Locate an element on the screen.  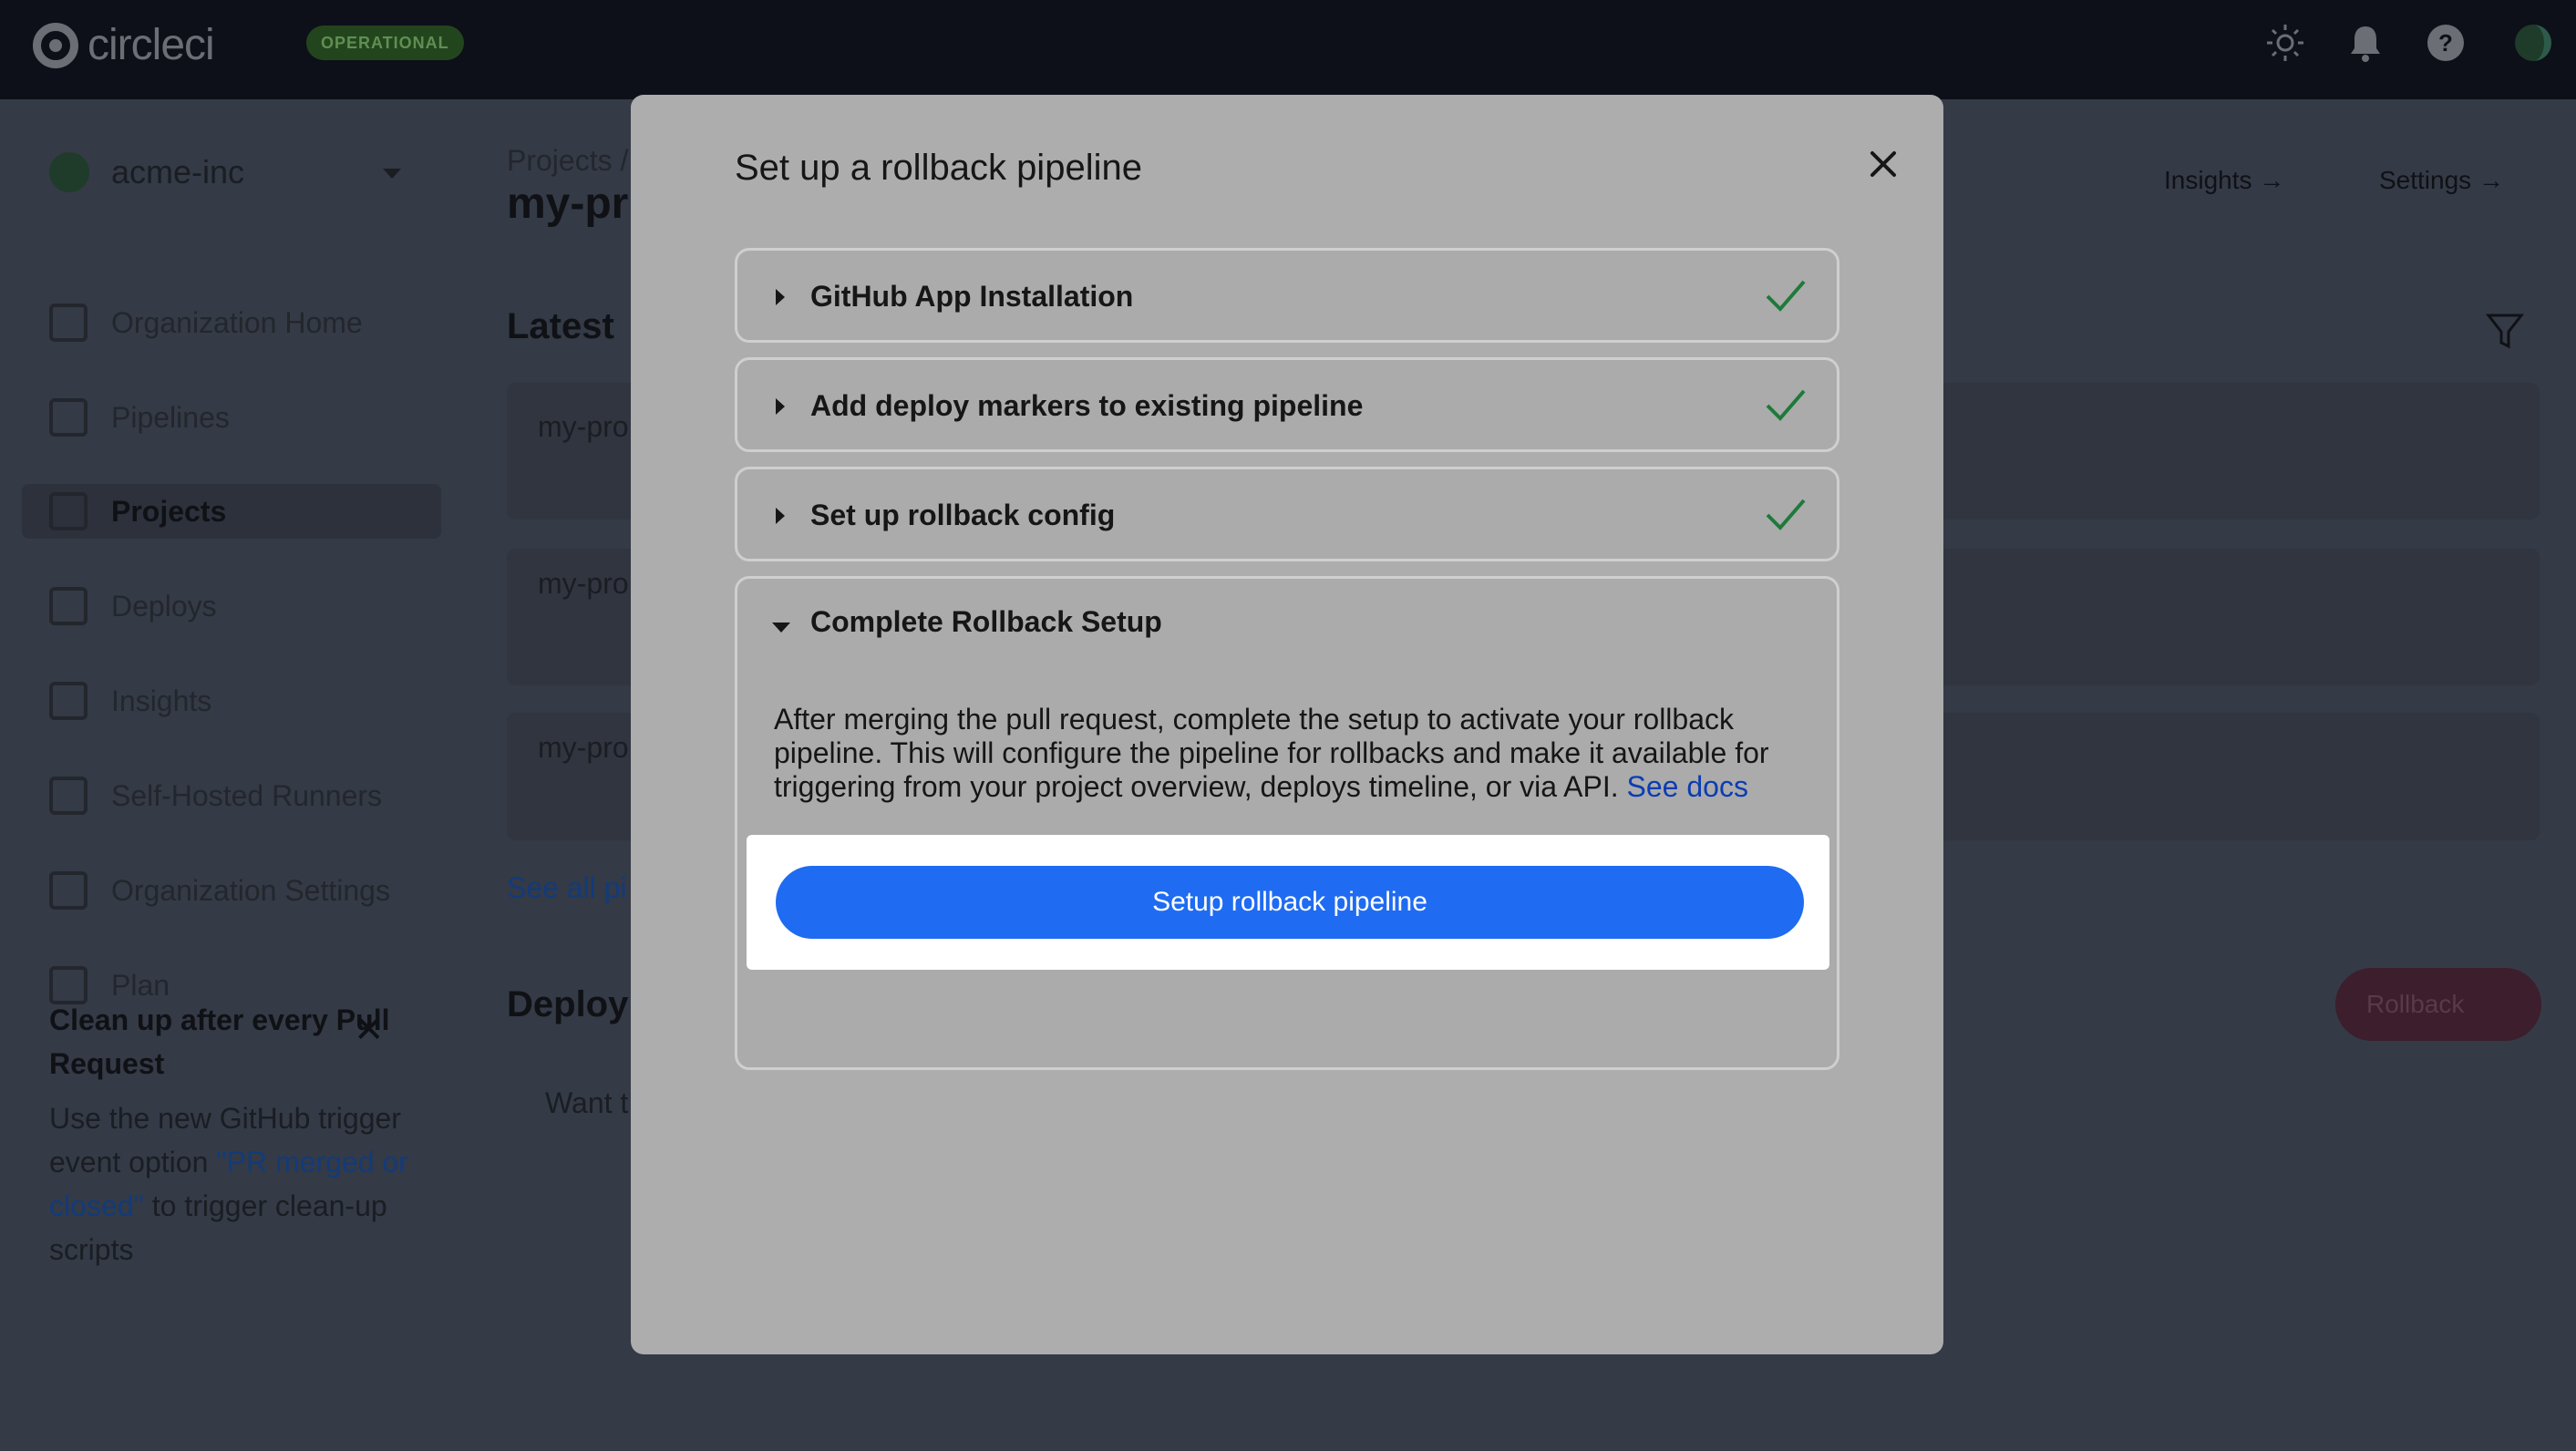
org-switcher: acme-inc is located at coordinates (146, 172).